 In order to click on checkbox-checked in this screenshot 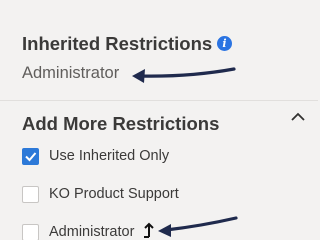, I will do `click(30, 156)`.